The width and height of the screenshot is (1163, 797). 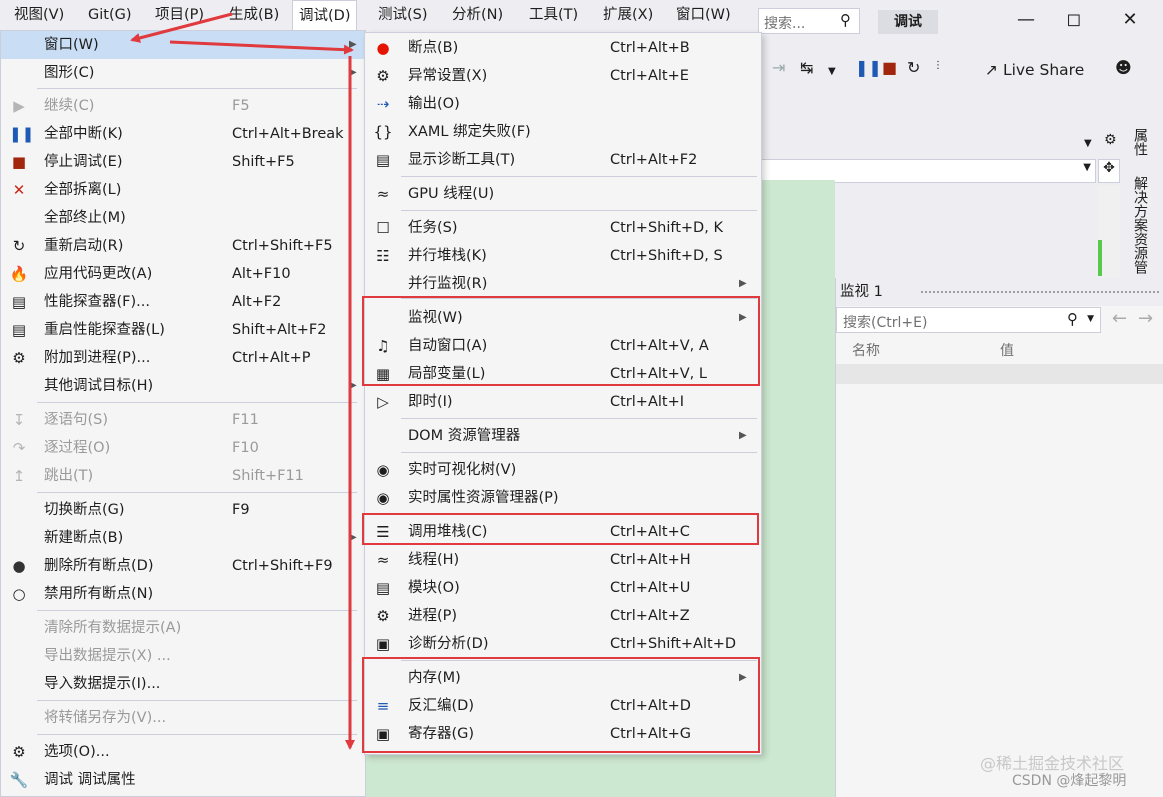 What do you see at coordinates (181, 27) in the screenshot?
I see `arrow-to-window-item` at bounding box center [181, 27].